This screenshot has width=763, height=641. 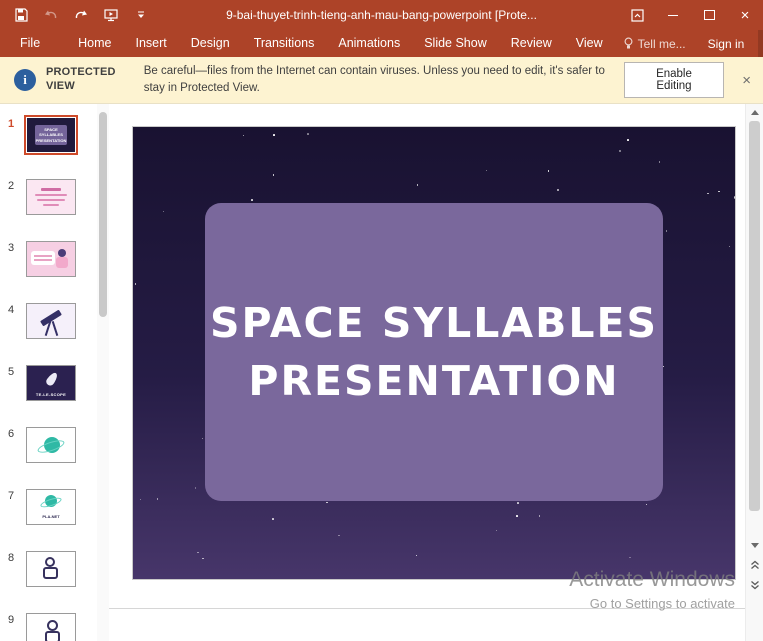 What do you see at coordinates (760, 43) in the screenshot?
I see `share-button: Share` at bounding box center [760, 43].